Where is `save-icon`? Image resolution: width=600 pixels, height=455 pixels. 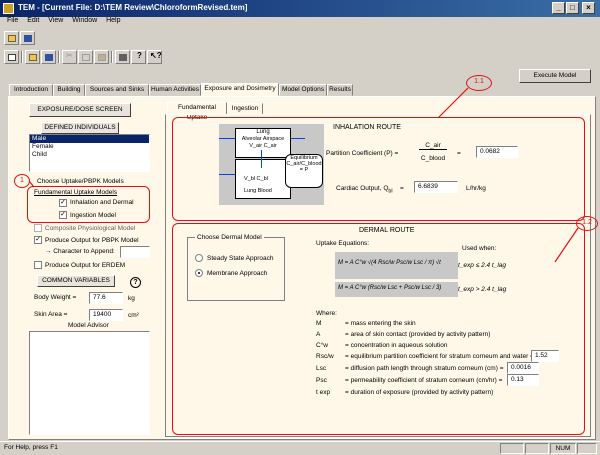 save-icon is located at coordinates (49, 57).